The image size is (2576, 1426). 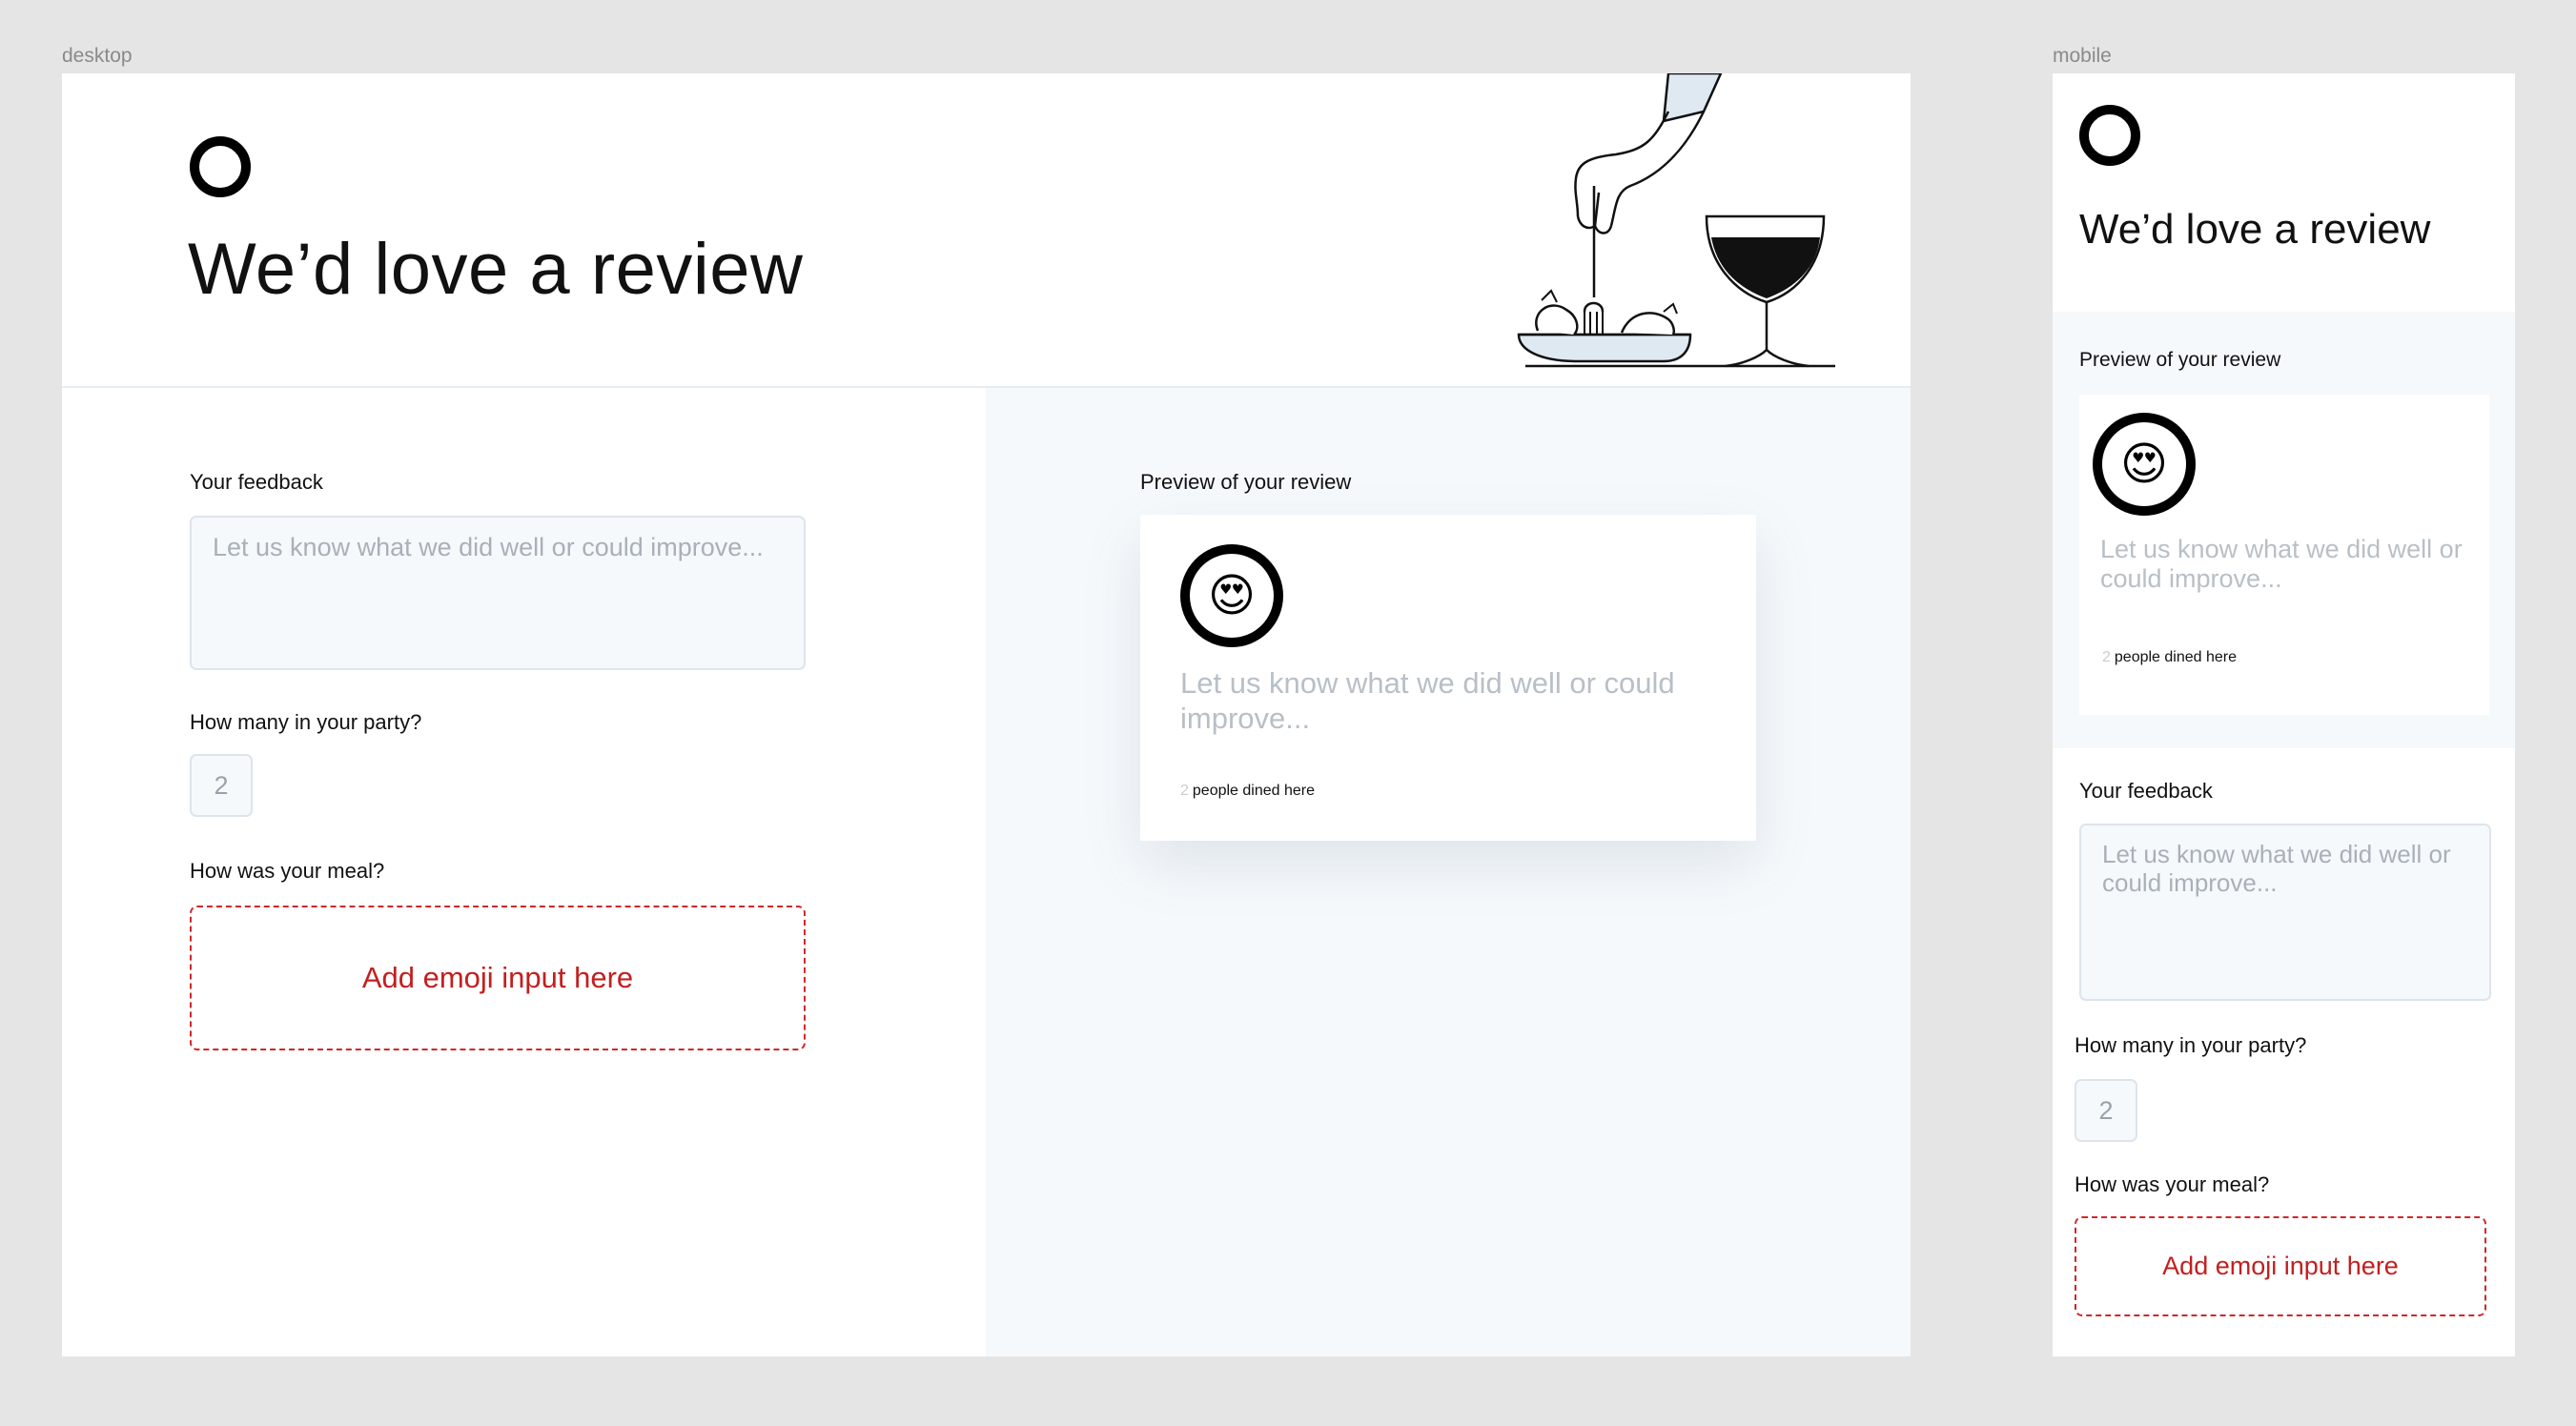 What do you see at coordinates (98, 56) in the screenshot?
I see `desktop-frame-label: desktop` at bounding box center [98, 56].